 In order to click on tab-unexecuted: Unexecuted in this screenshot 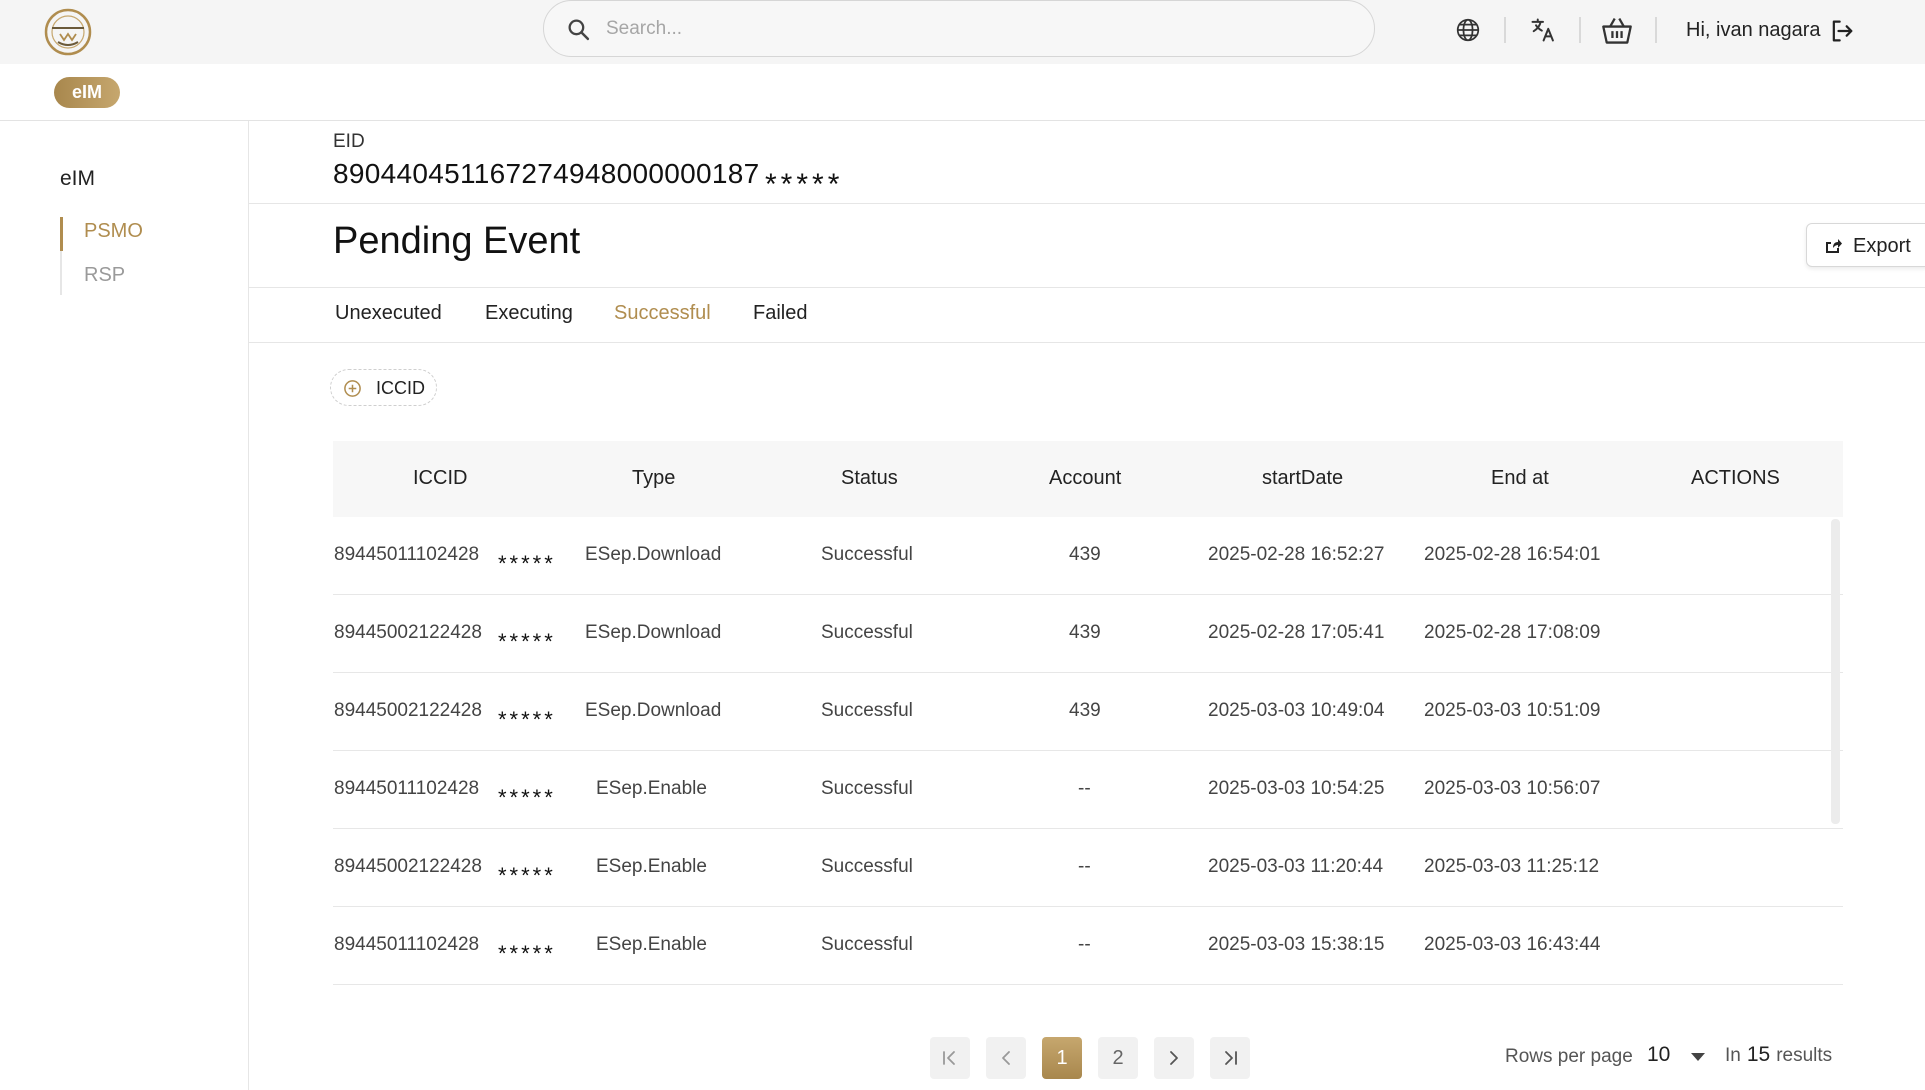, I will do `click(388, 313)`.